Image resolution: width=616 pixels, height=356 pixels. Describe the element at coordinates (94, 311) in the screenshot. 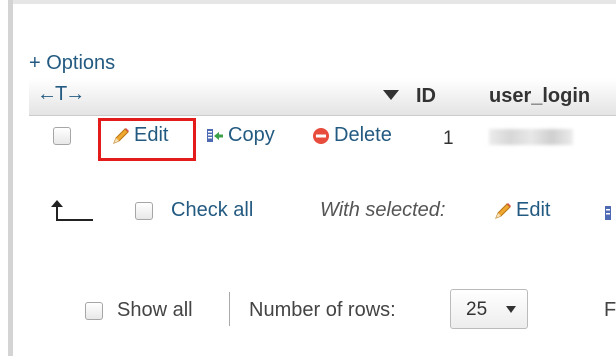

I see `show-all-checkbox` at that location.